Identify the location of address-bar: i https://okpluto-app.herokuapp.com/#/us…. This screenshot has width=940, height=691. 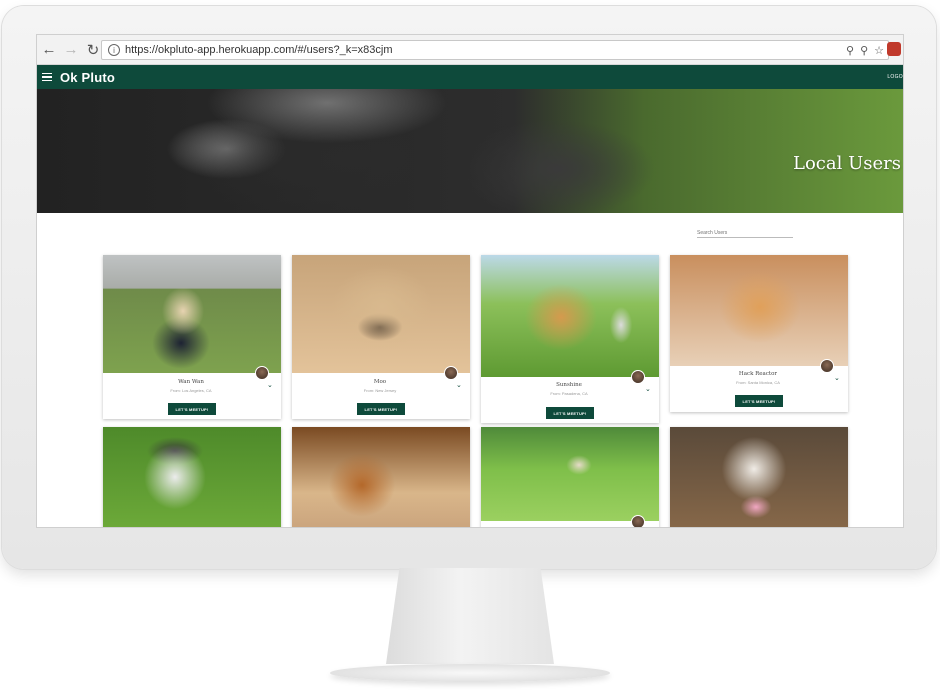
(495, 50).